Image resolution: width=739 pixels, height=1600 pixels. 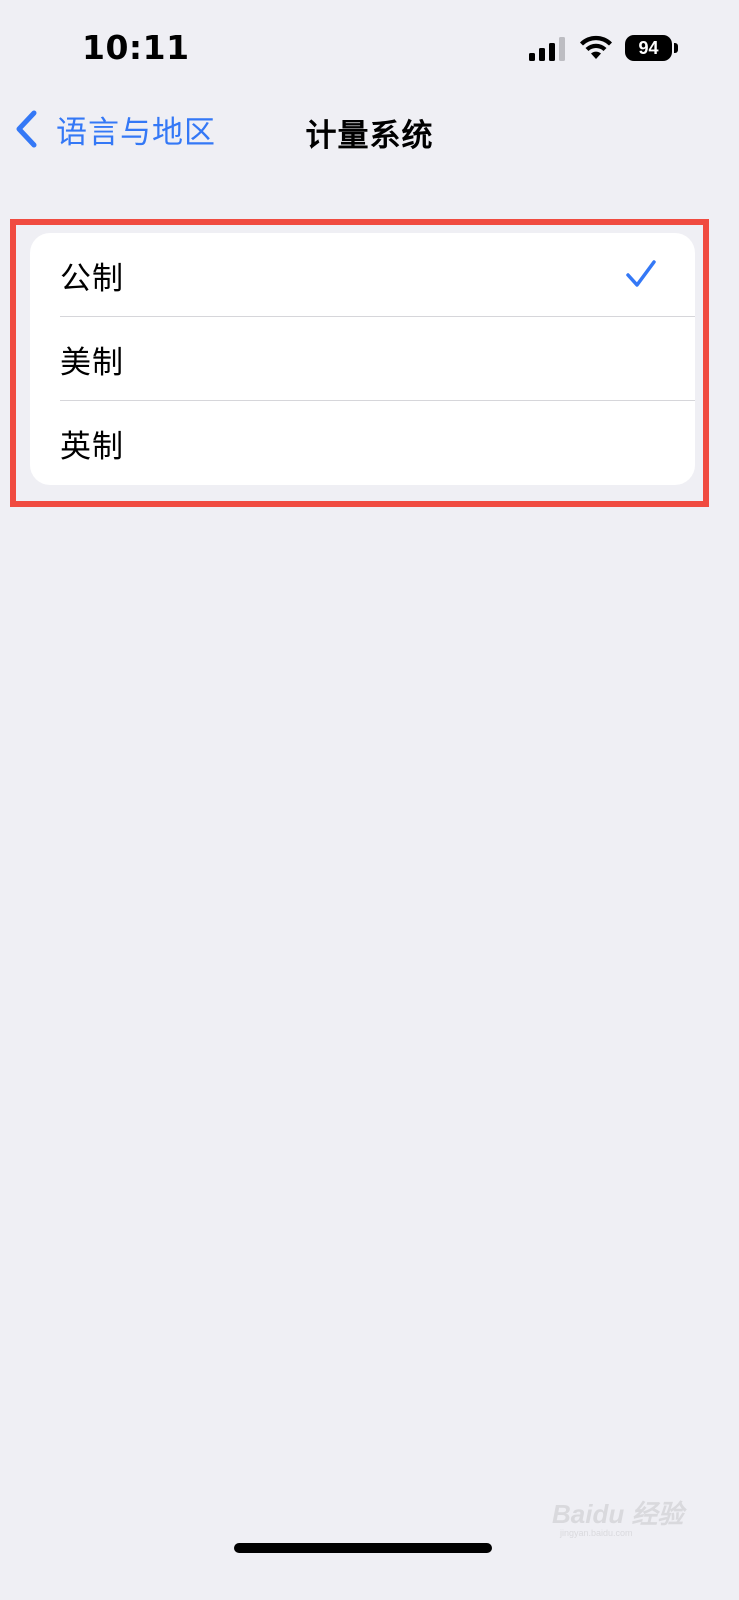 I want to click on checkmark-icon, so click(x=641, y=273).